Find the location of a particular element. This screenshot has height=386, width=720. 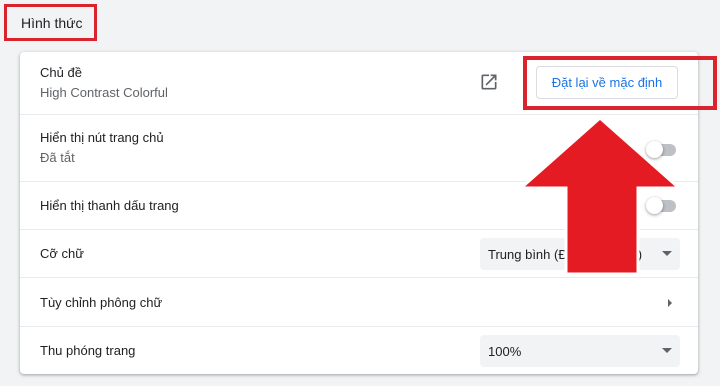

reset-button-highlight-box is located at coordinates (620, 83).